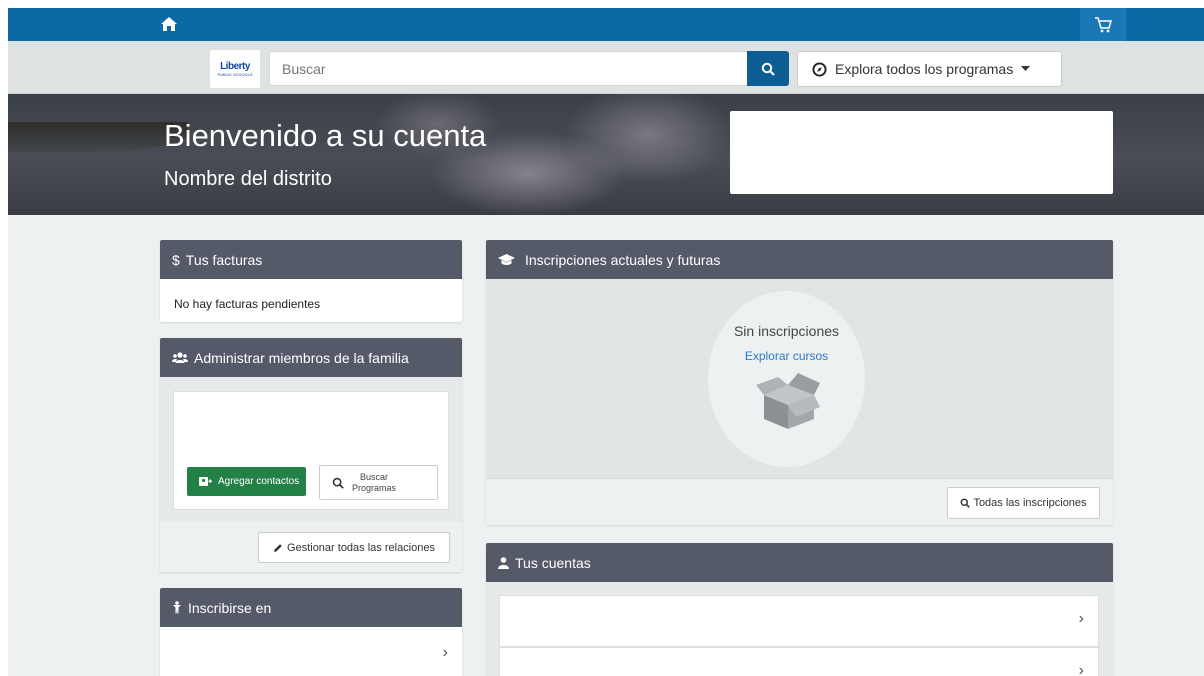 This screenshot has width=1204, height=676. I want to click on enroll-title: Inscribirse en, so click(230, 607).